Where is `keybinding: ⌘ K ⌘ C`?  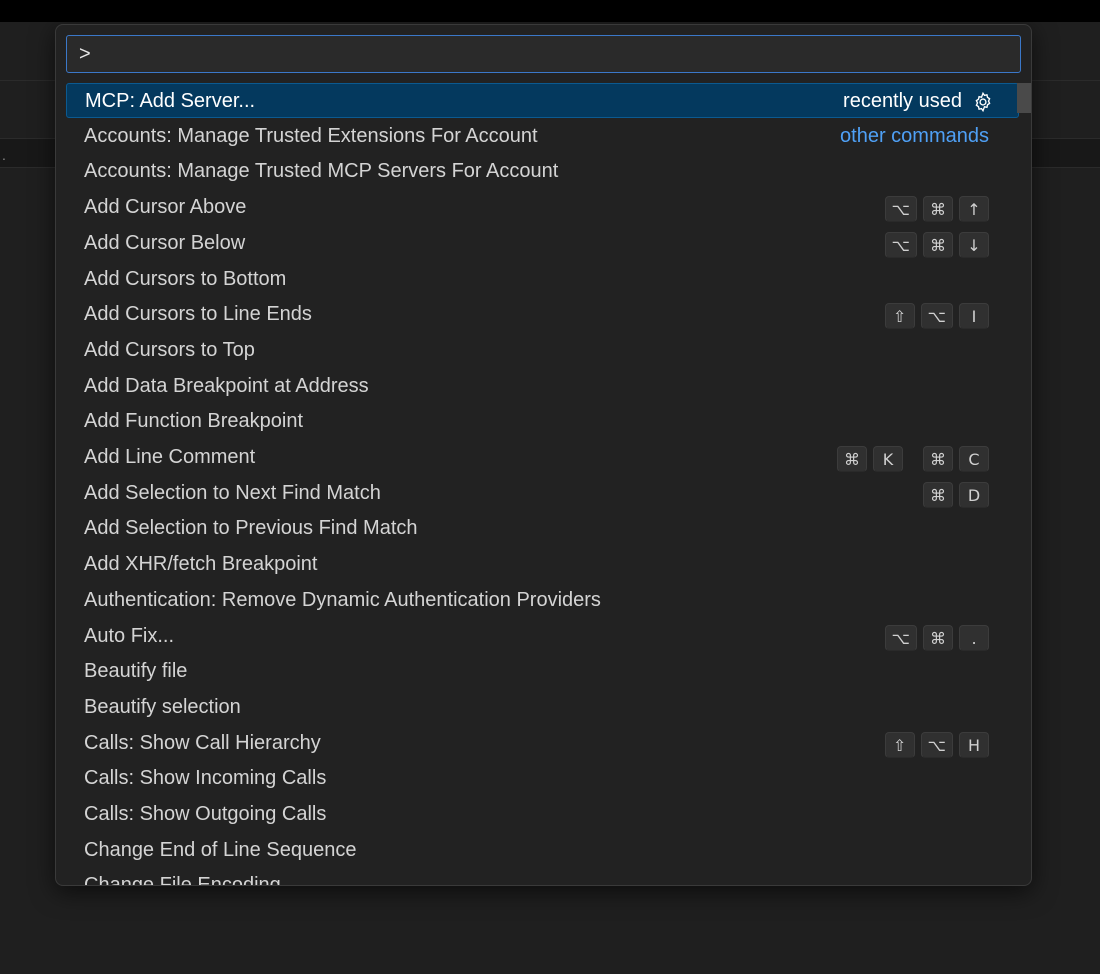 keybinding: ⌘ K ⌘ C is located at coordinates (913, 459).